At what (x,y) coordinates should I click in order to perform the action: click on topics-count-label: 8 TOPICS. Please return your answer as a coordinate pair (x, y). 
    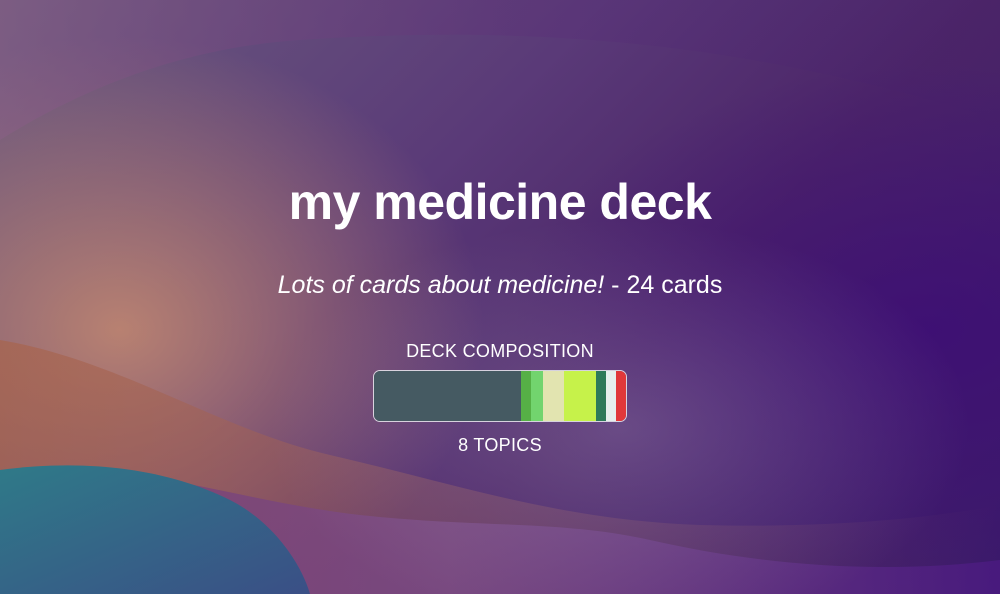
    Looking at the image, I should click on (500, 445).